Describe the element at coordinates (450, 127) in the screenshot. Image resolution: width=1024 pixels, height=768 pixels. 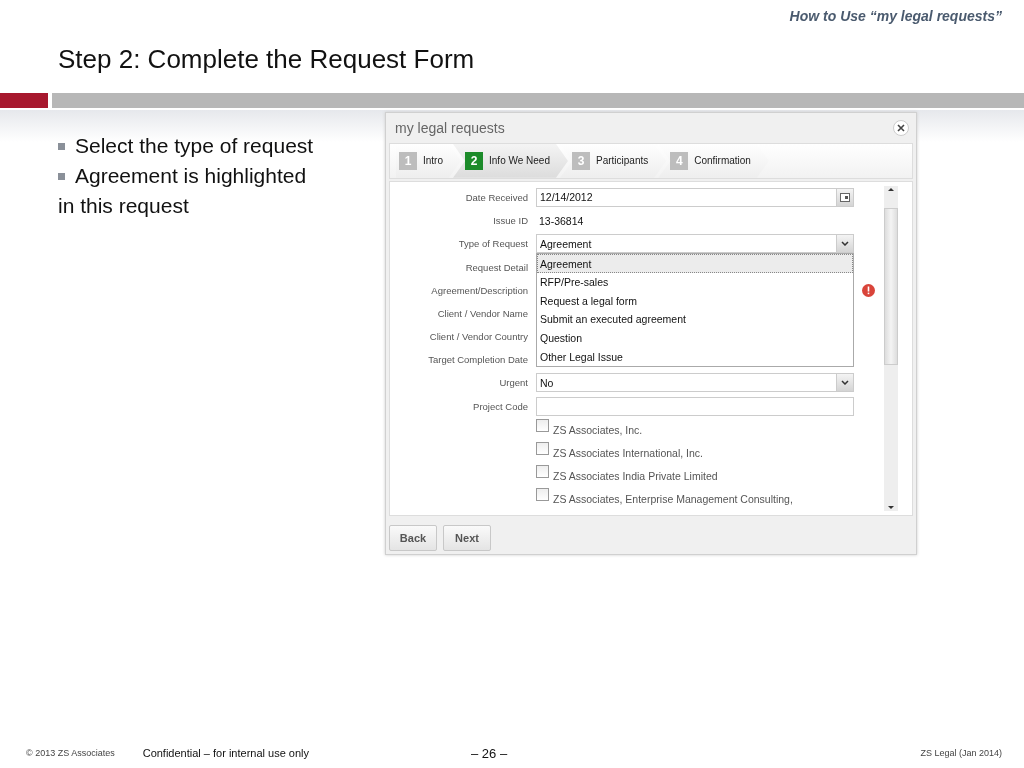
I see `dialog-title: my legal requests` at that location.